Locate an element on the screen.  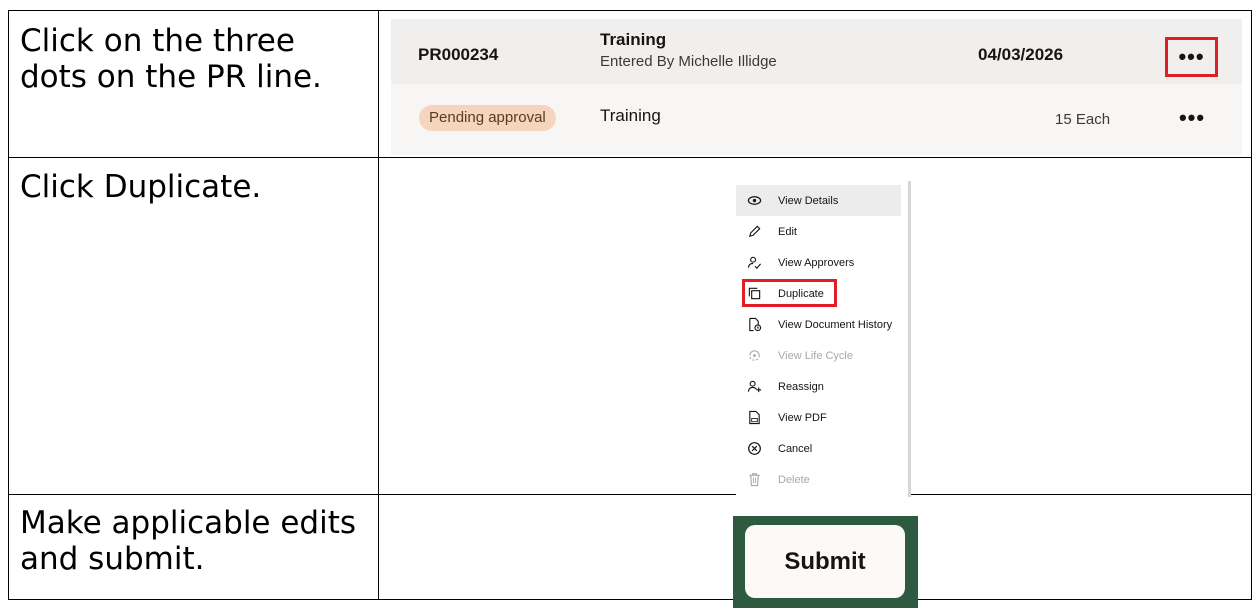
menu-item-reassign: Reassign is located at coordinates (818, 386).